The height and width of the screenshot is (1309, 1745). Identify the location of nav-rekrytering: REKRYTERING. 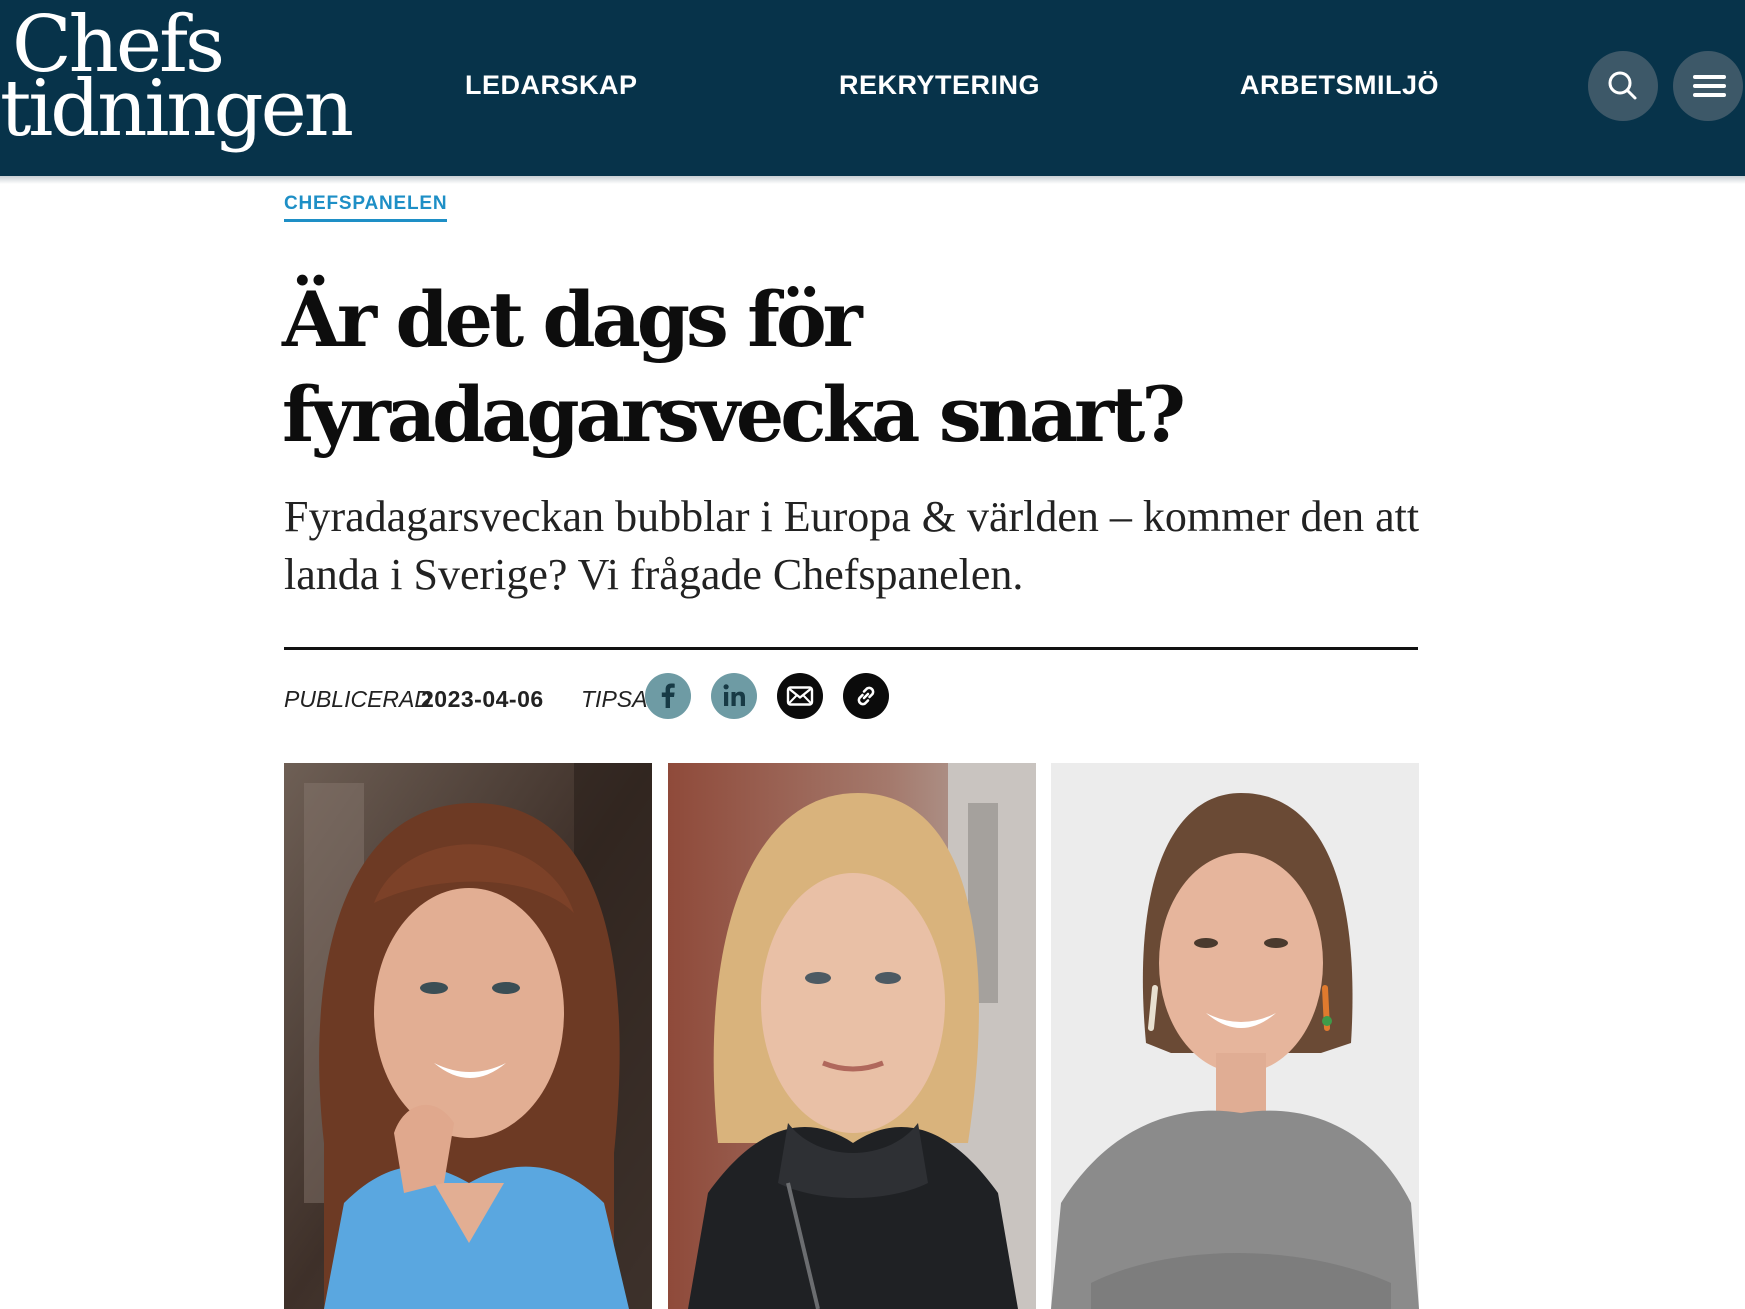
(939, 85).